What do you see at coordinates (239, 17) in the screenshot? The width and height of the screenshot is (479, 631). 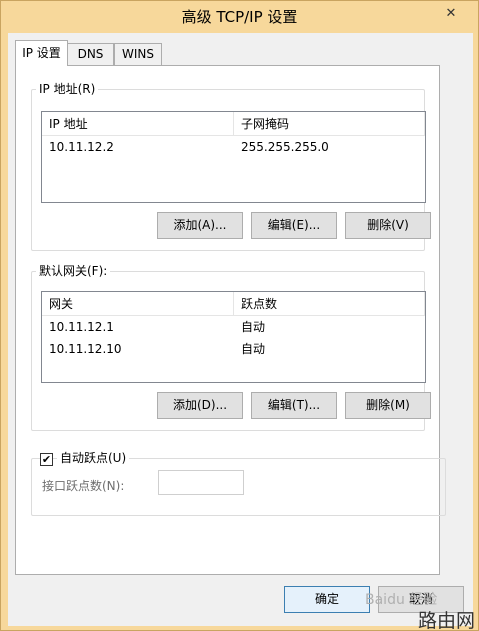 I see `window-title: 高级 TCP/IP 设置` at bounding box center [239, 17].